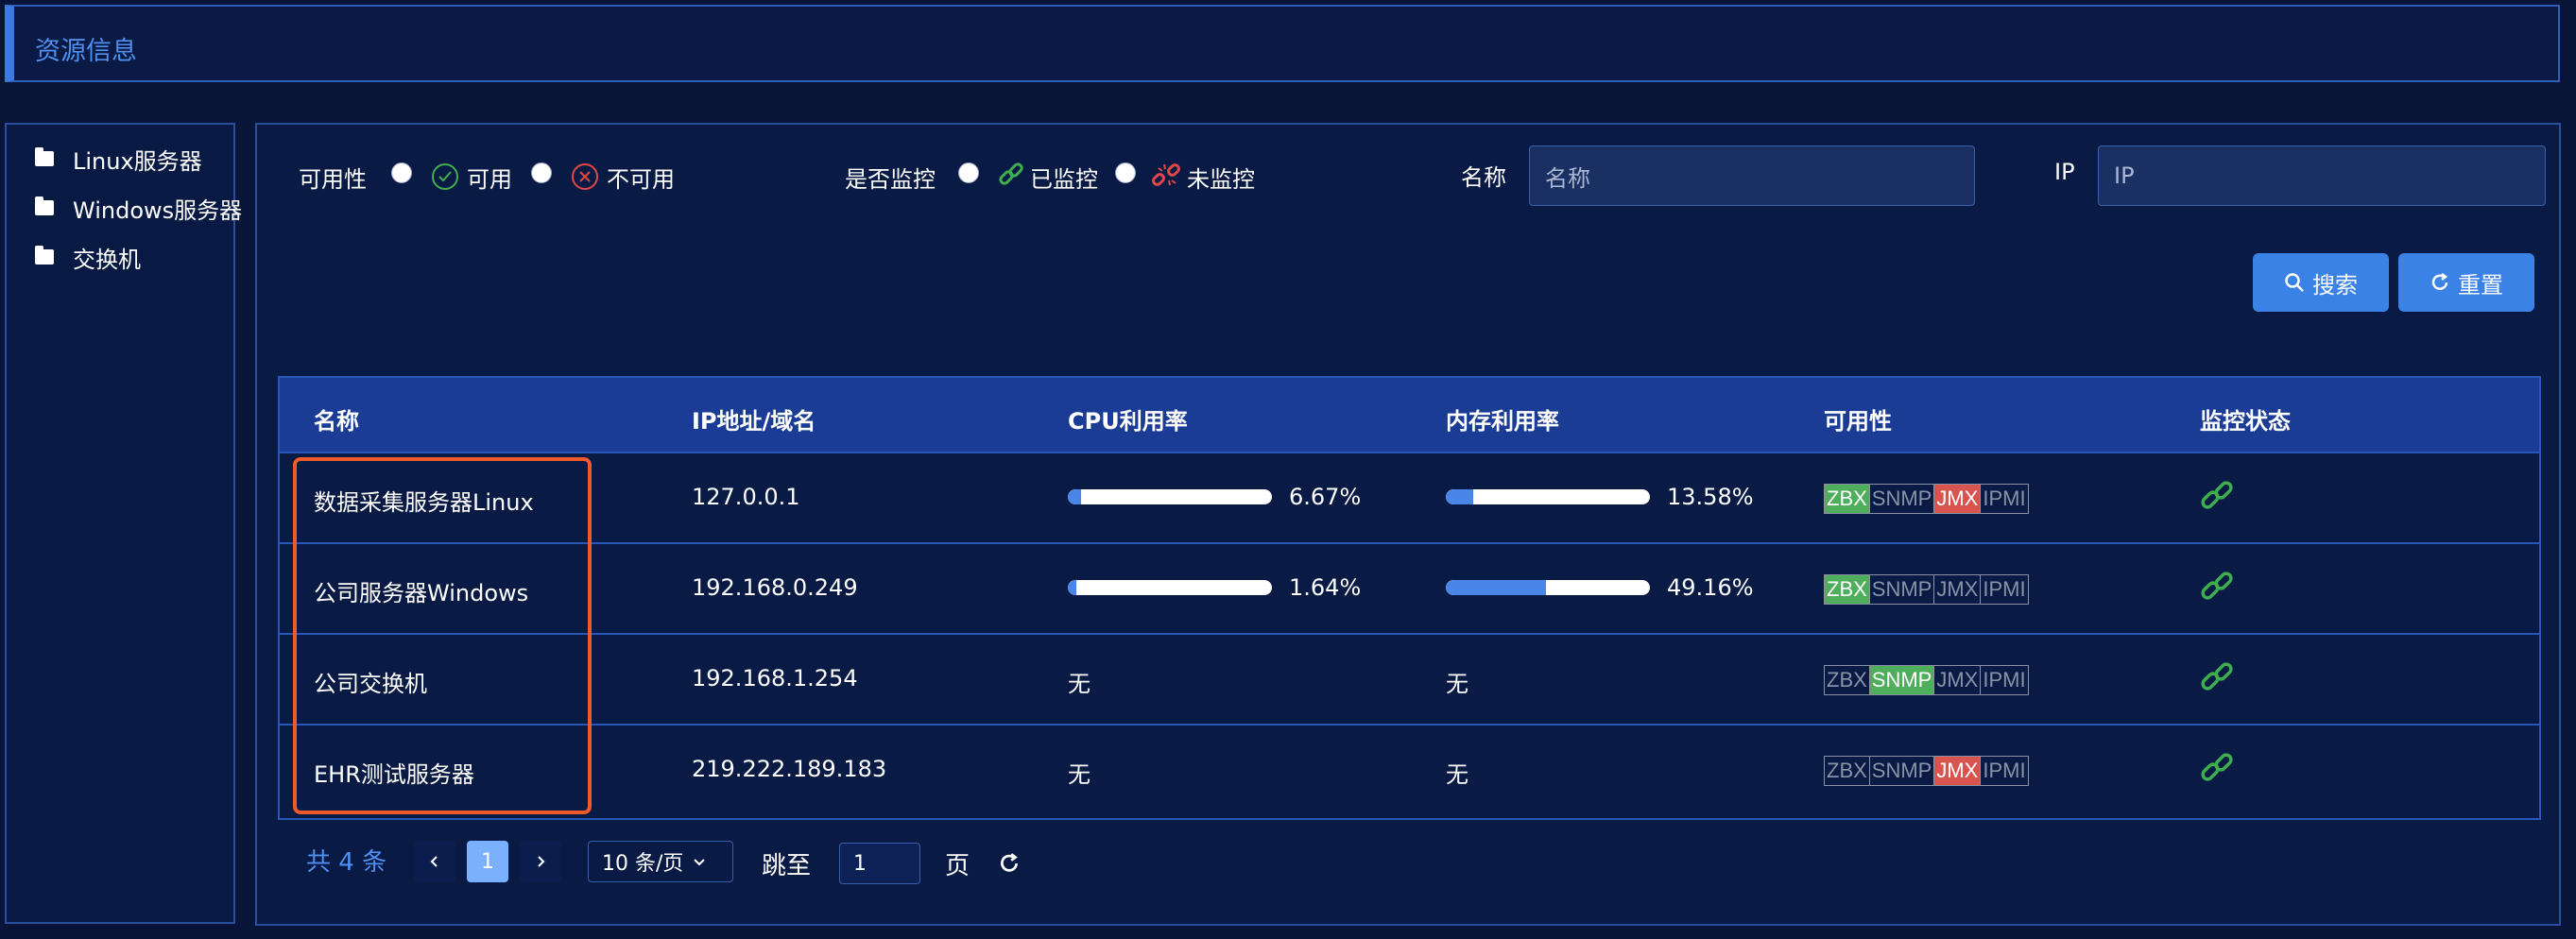 The height and width of the screenshot is (939, 2576). What do you see at coordinates (1325, 587) in the screenshot?
I see `cpu-percent: 1.64%` at bounding box center [1325, 587].